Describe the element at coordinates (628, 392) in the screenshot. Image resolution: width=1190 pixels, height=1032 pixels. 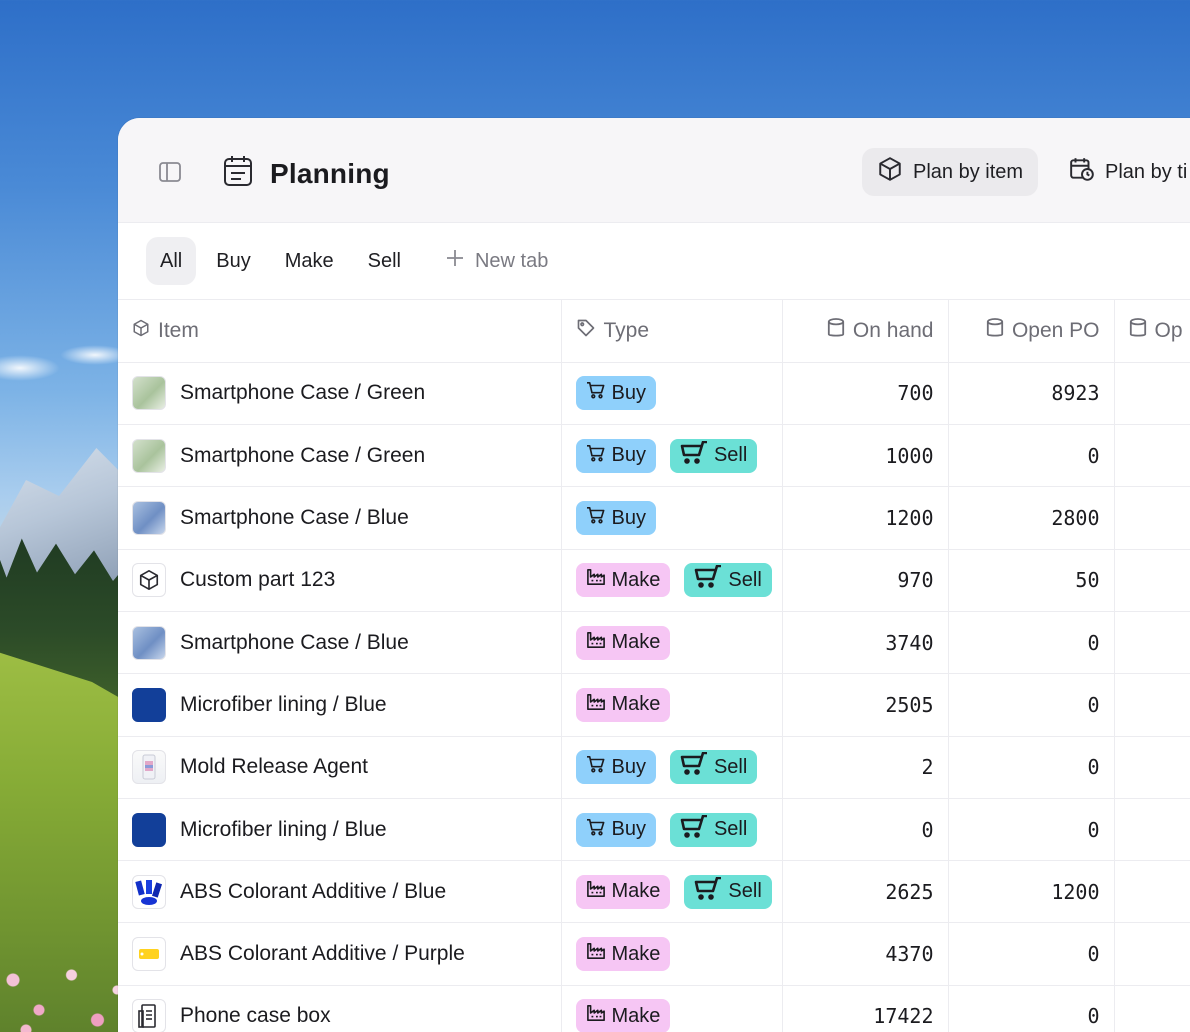
I see `badge-label: Buy` at that location.